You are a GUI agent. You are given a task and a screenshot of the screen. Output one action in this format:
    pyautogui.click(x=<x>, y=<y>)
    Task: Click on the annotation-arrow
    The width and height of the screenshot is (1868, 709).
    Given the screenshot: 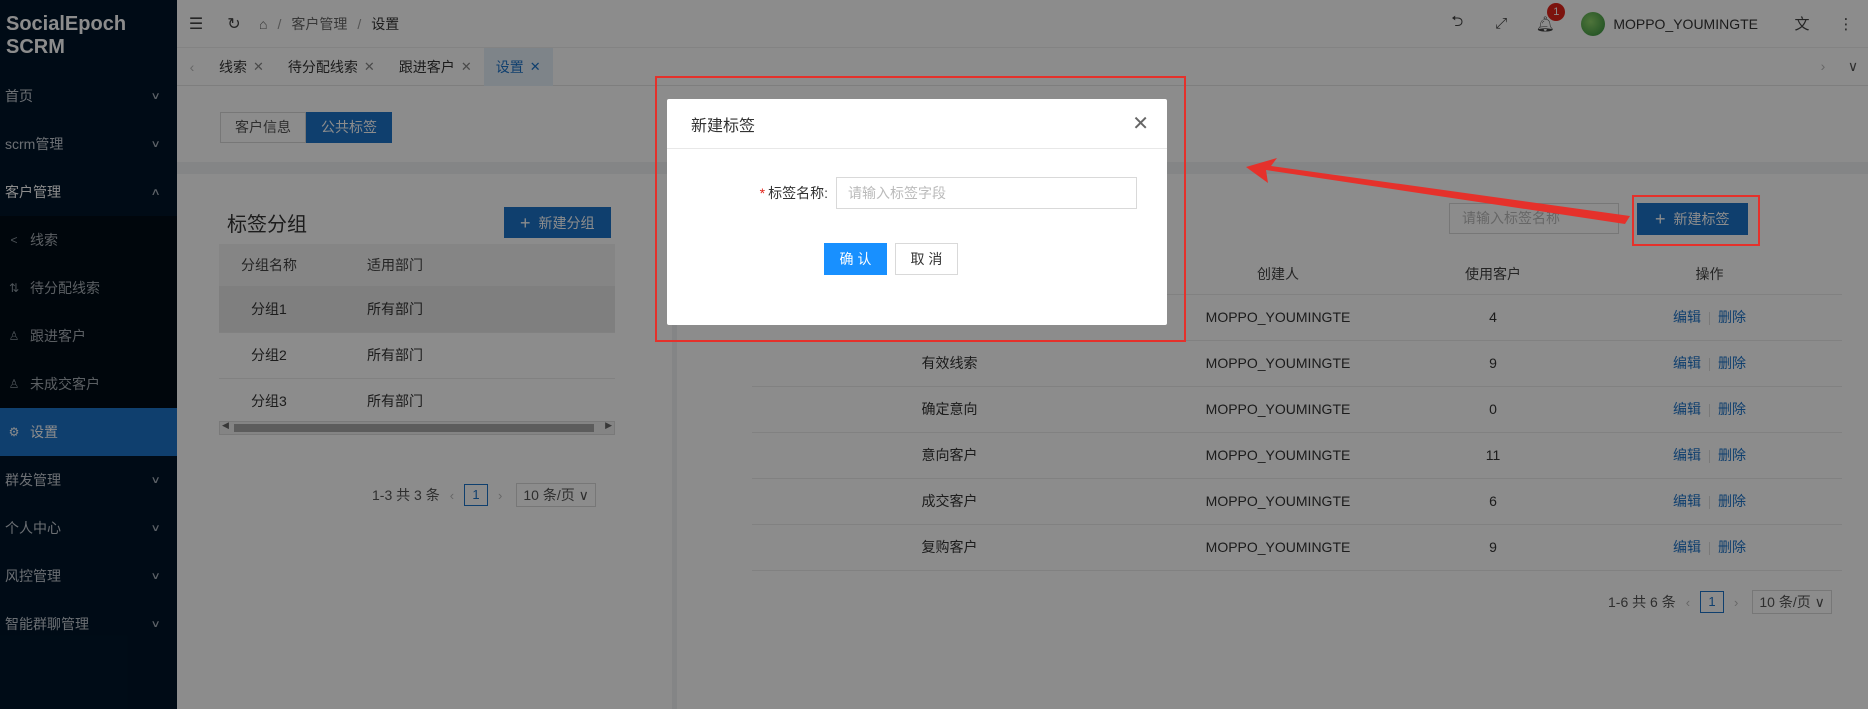 What is the action you would take?
    pyautogui.click(x=1438, y=191)
    